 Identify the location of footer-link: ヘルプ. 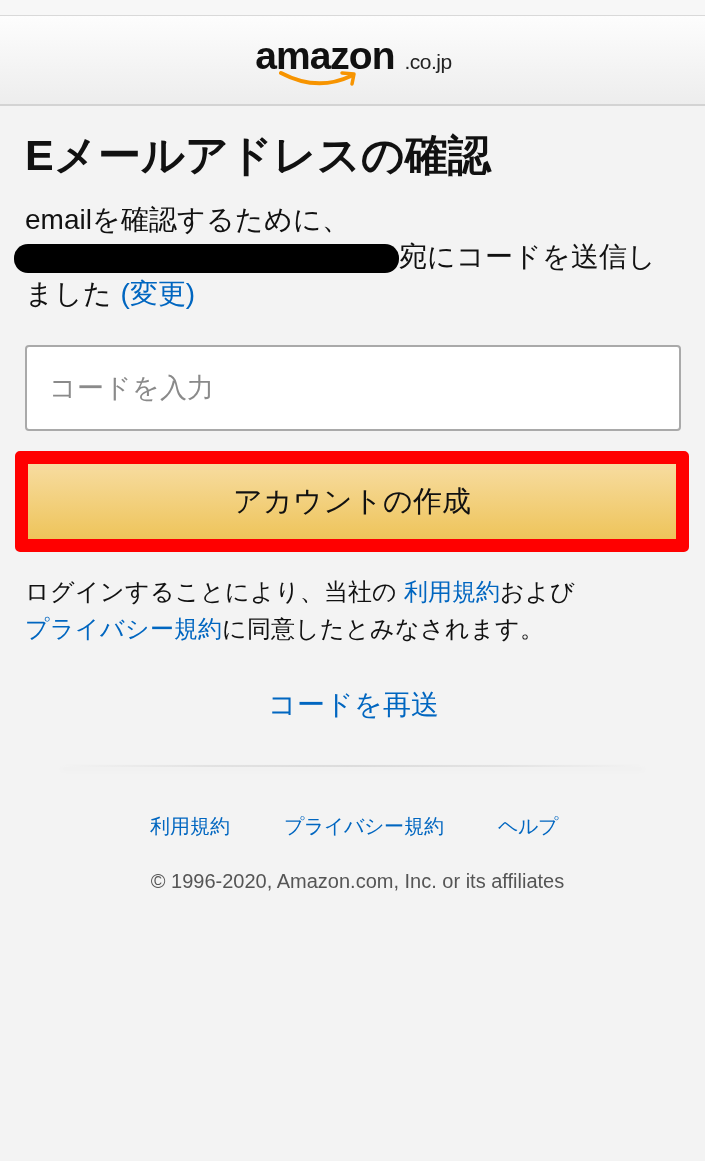
(527, 826).